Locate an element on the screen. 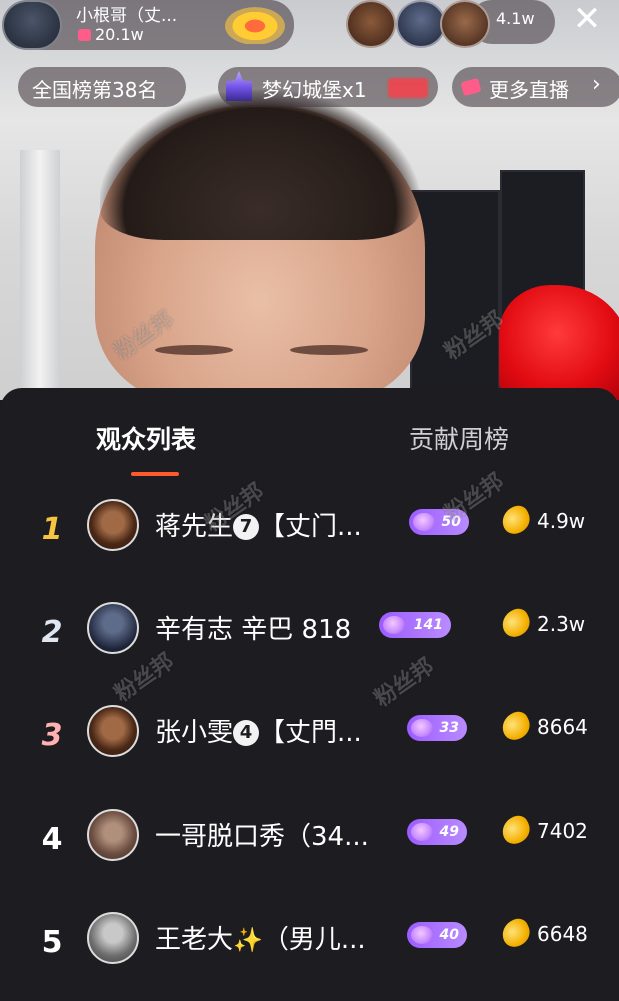 This screenshot has width=619, height=1001. rank-number: 5 is located at coordinates (52, 942).